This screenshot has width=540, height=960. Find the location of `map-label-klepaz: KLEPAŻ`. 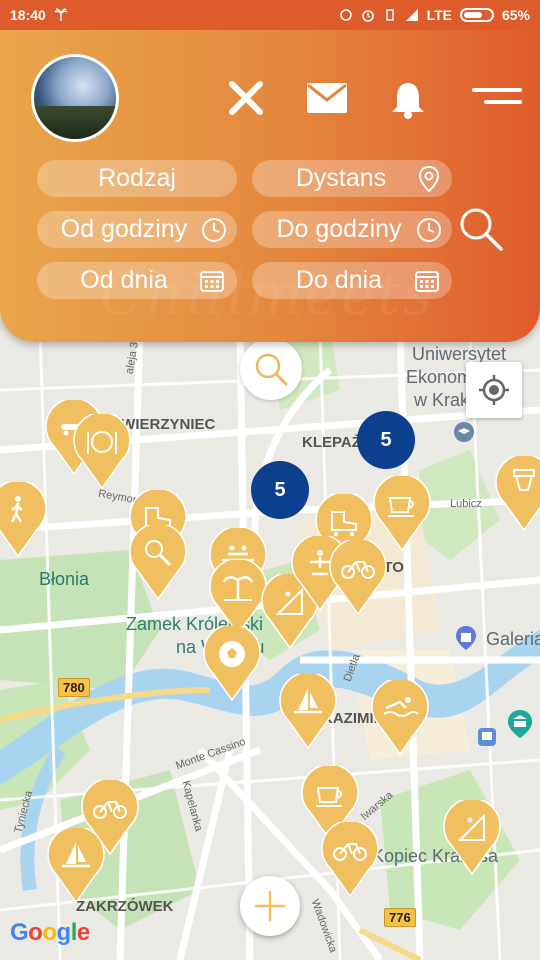

map-label-klepaz: KLEPAŻ is located at coordinates (331, 442).